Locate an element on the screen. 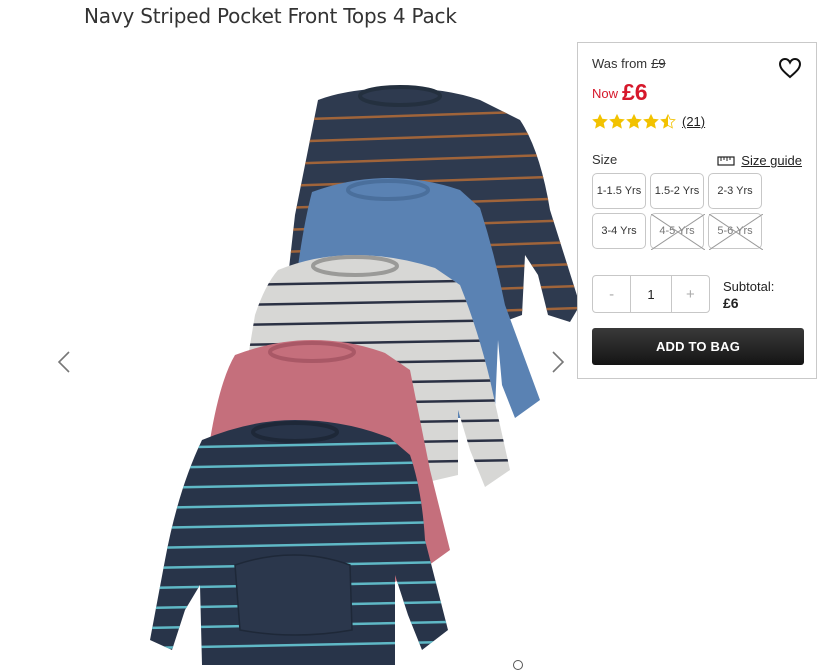 Image resolution: width=835 pixels, height=670 pixels. was-price: £9 is located at coordinates (658, 63).